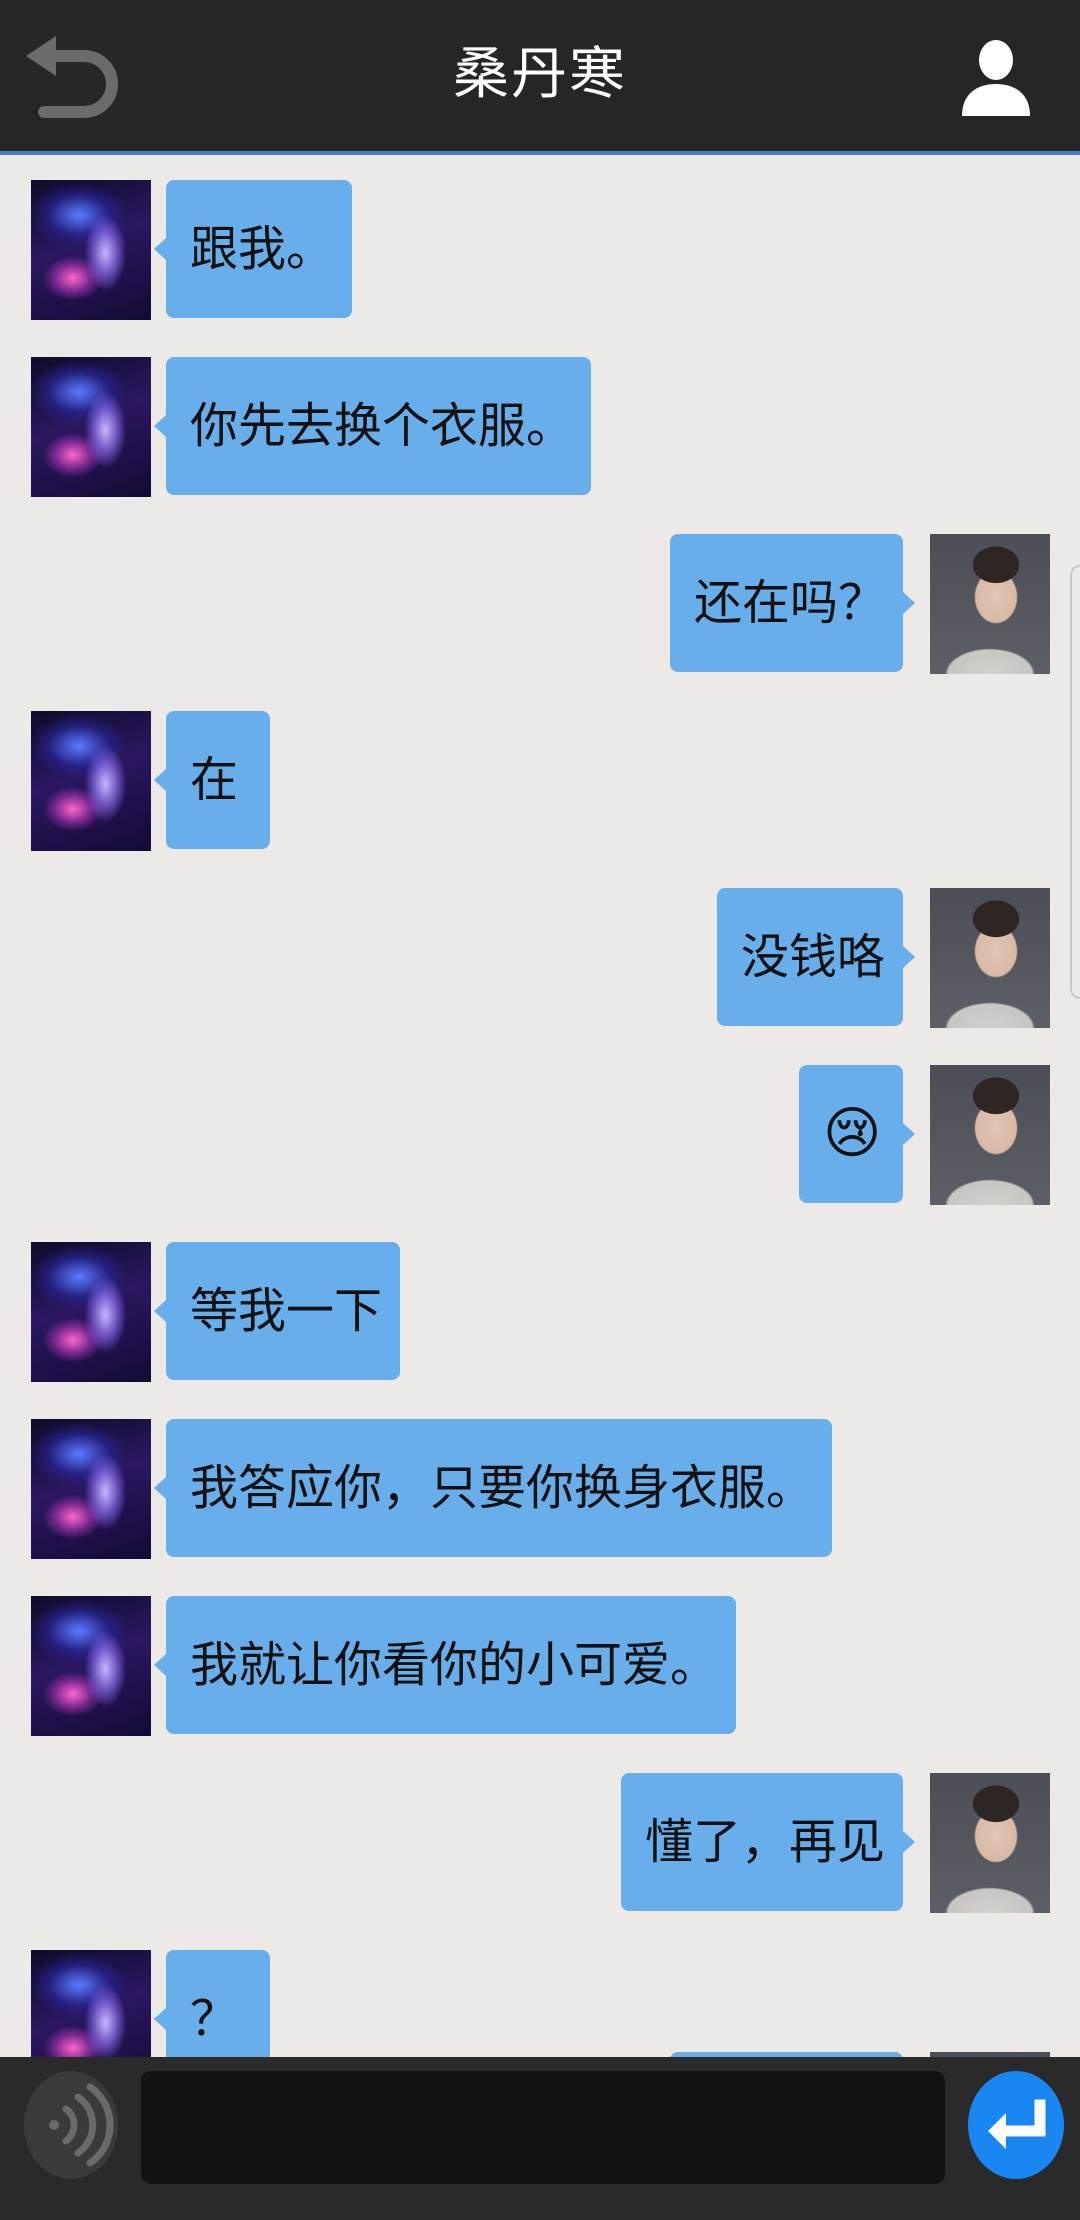  What do you see at coordinates (852, 1133) in the screenshot?
I see `sad-face-emoji: 😢` at bounding box center [852, 1133].